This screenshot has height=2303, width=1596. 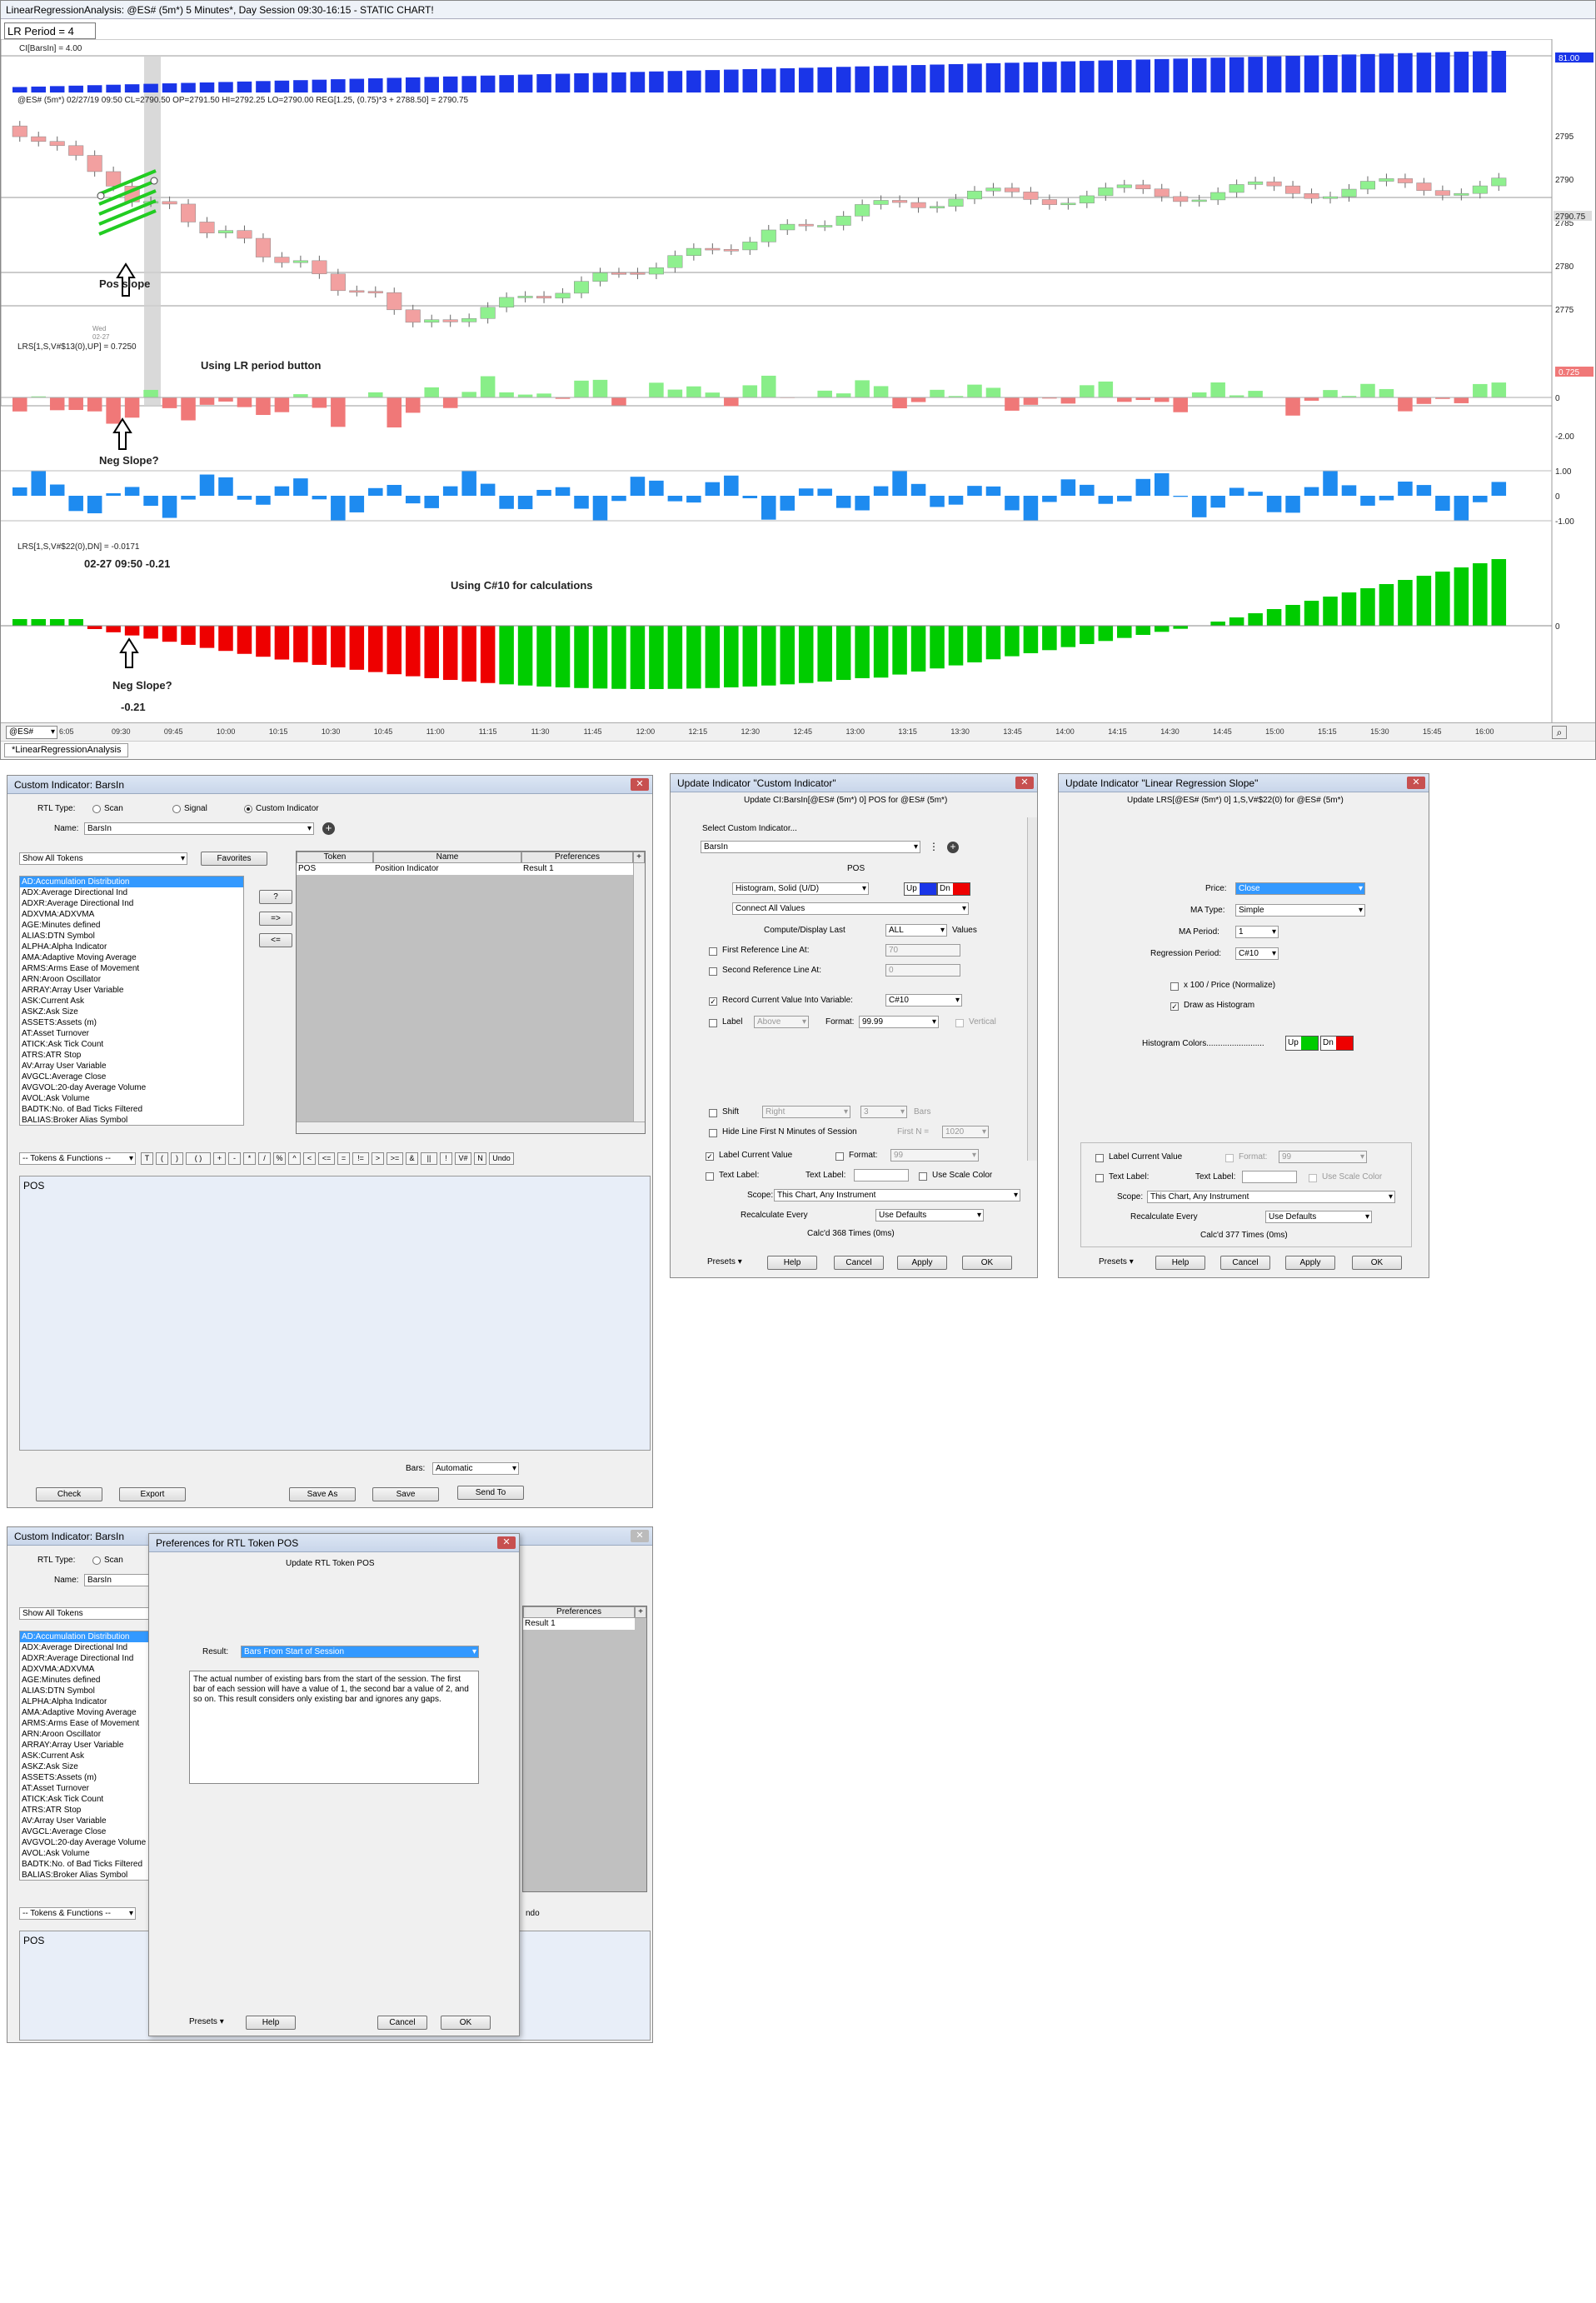 What do you see at coordinates (533, 1913) in the screenshot?
I see `undo-button-partial: ndo` at bounding box center [533, 1913].